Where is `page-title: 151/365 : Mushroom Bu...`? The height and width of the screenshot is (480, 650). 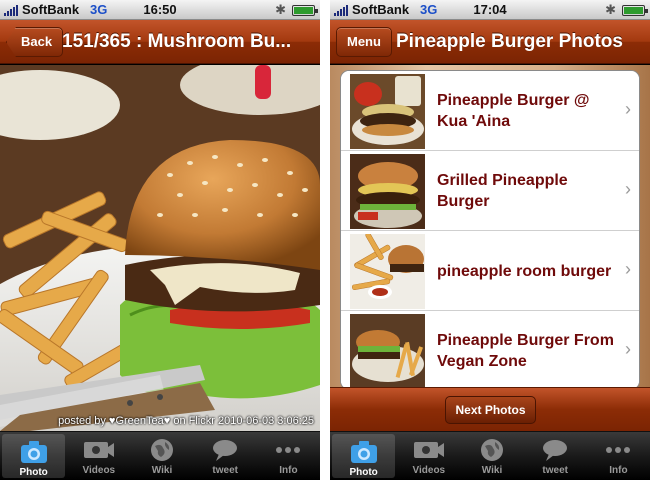 page-title: 151/365 : Mushroom Bu... is located at coordinates (177, 41).